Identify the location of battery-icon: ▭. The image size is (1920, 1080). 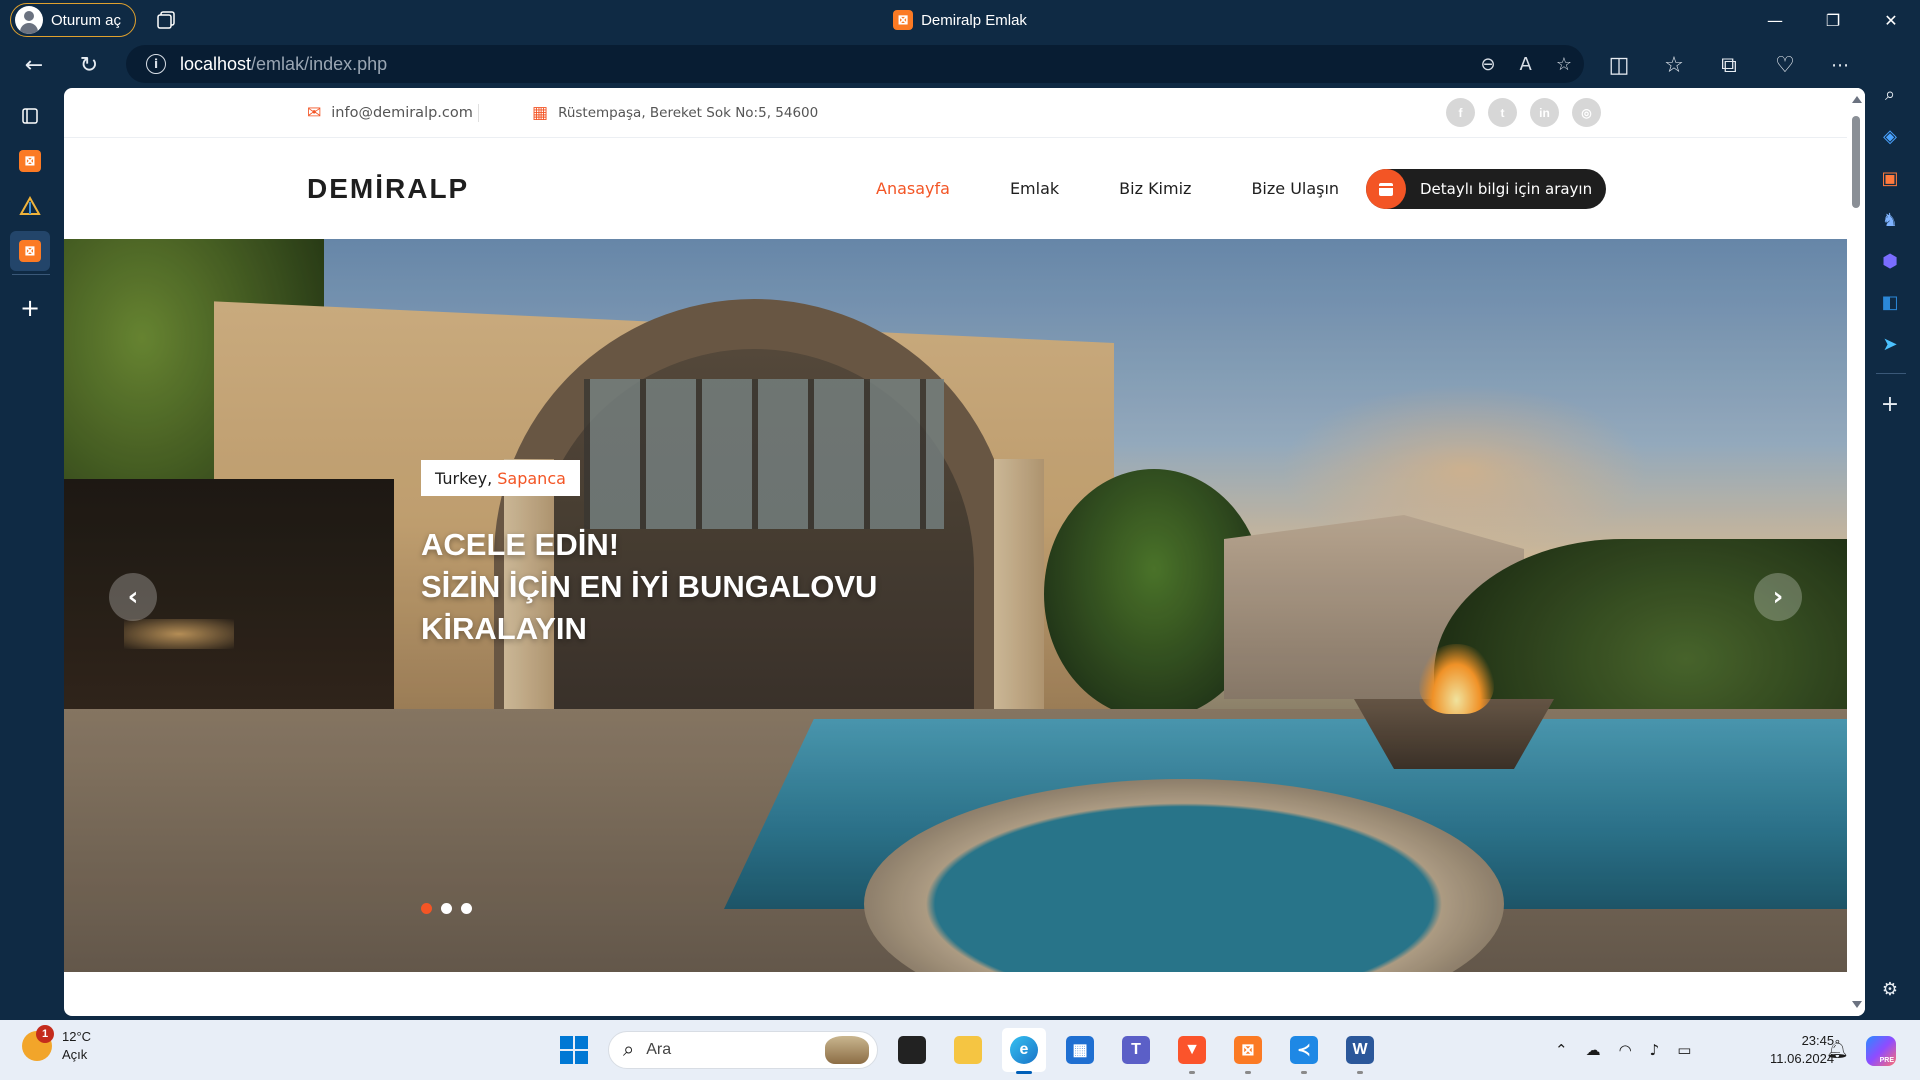
(1684, 1050).